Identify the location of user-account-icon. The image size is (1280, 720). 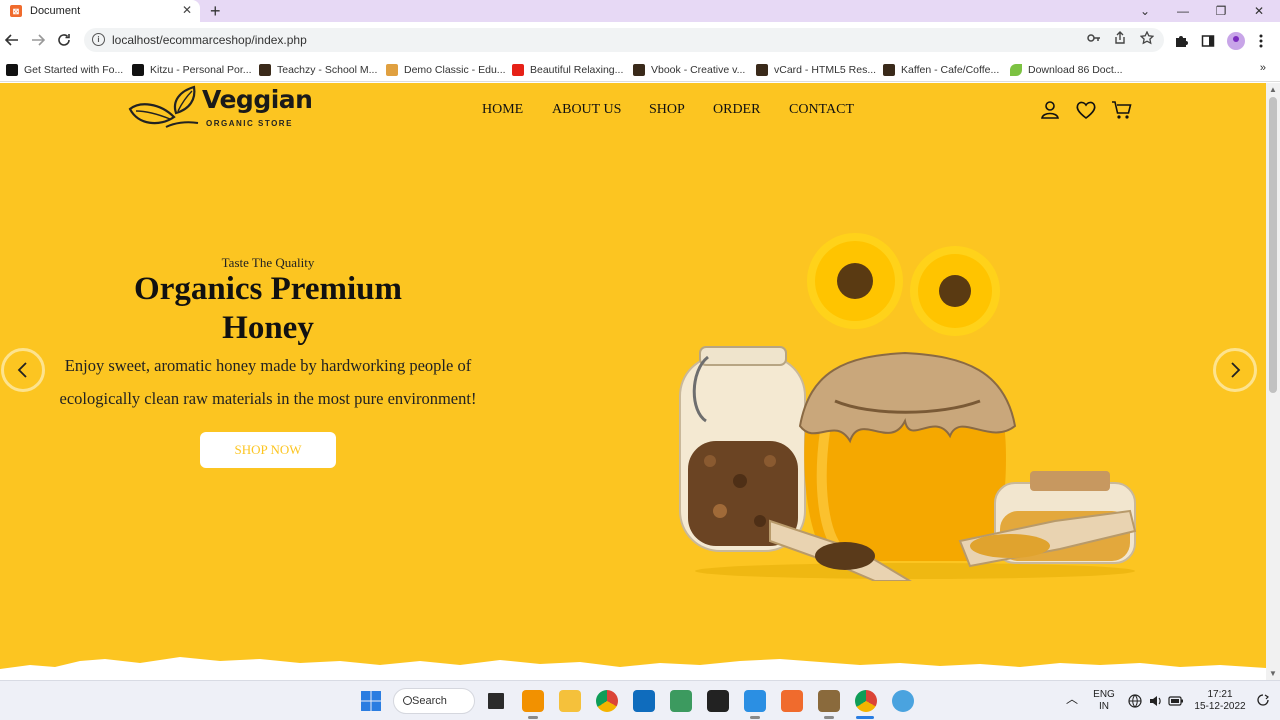
(1050, 110).